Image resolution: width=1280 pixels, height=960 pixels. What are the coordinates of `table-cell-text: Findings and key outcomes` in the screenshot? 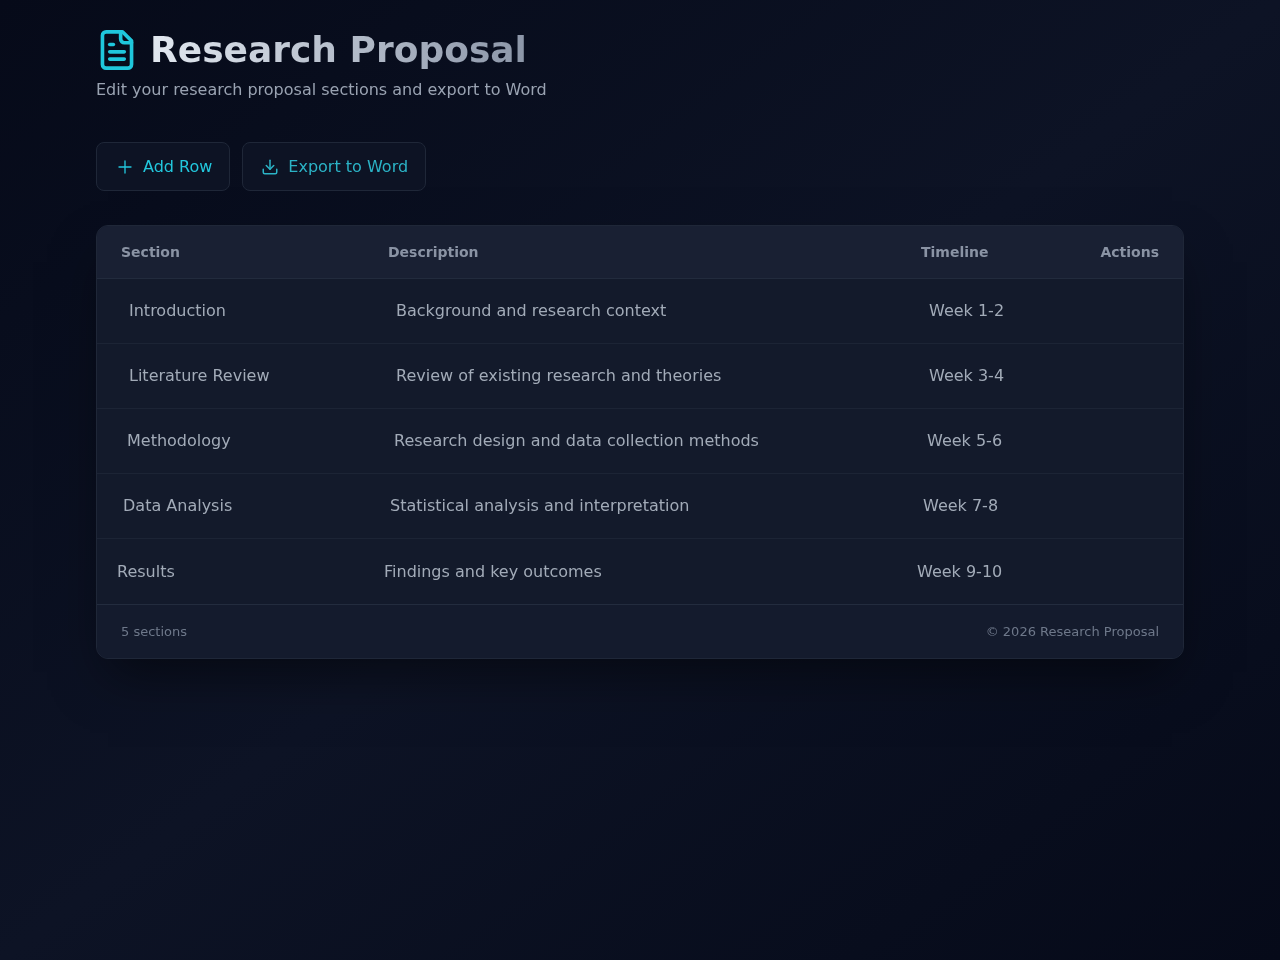 It's located at (493, 571).